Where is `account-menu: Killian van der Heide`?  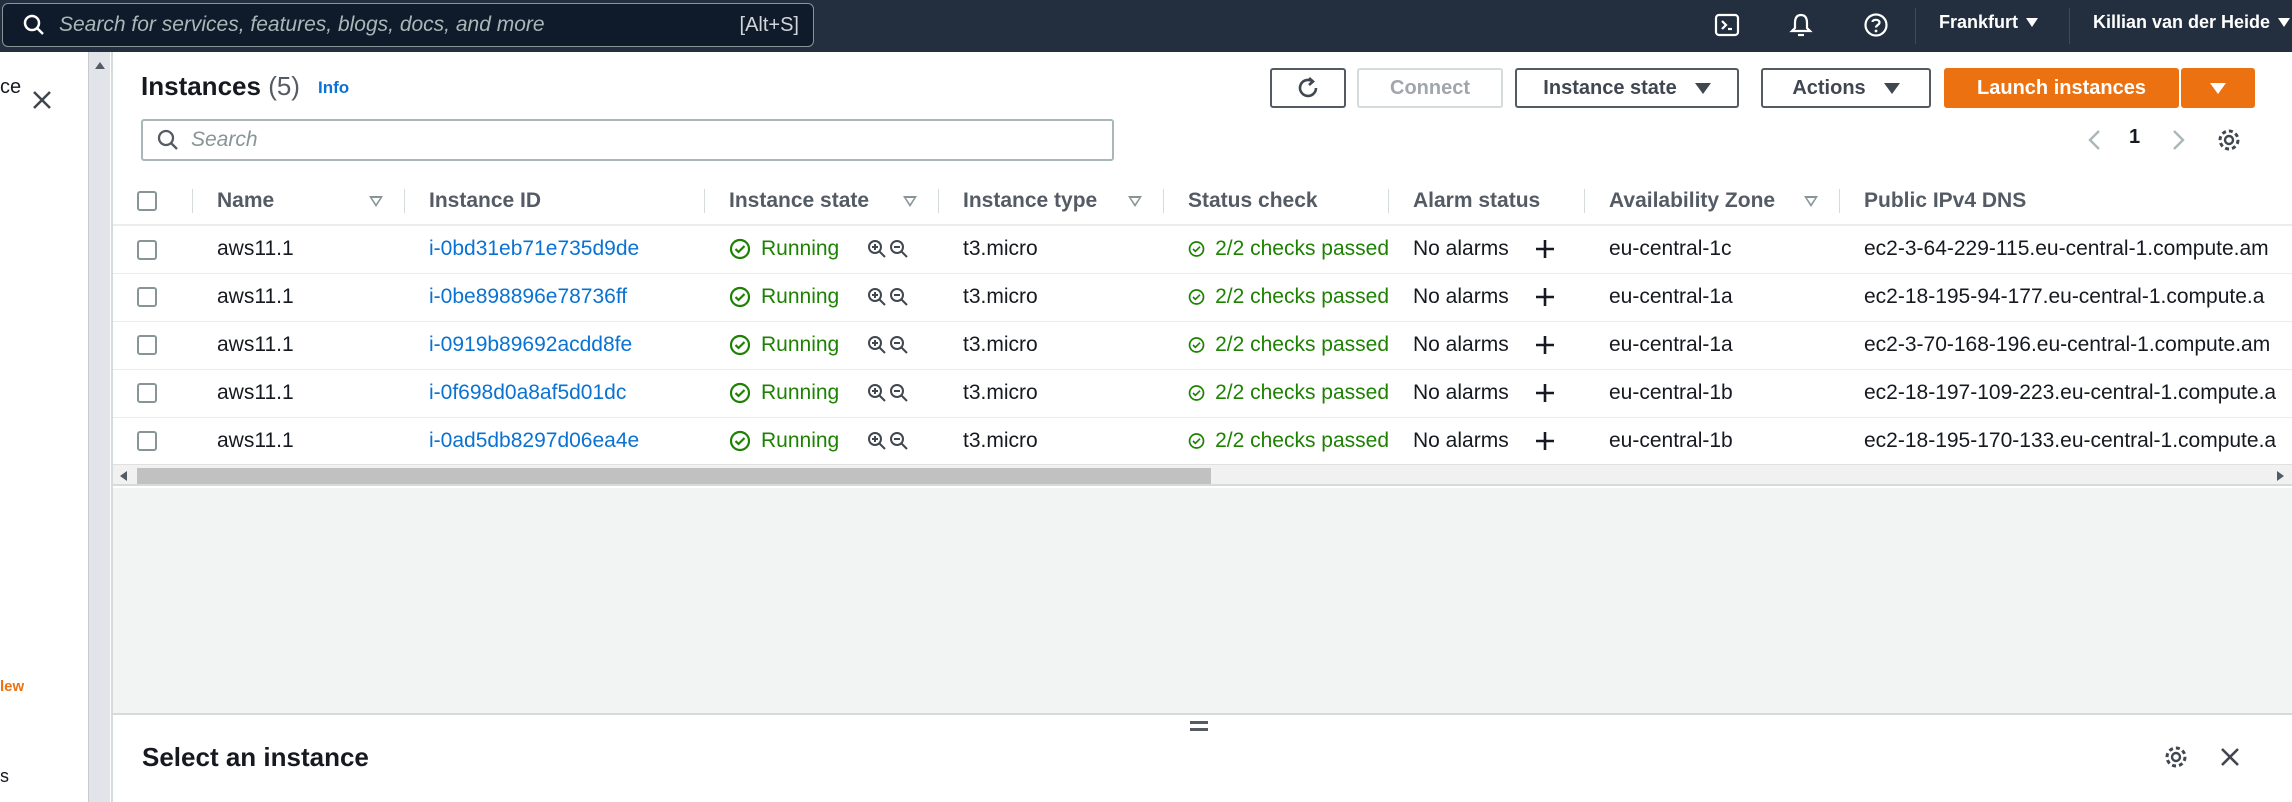 account-menu: Killian van der Heide is located at coordinates (2192, 22).